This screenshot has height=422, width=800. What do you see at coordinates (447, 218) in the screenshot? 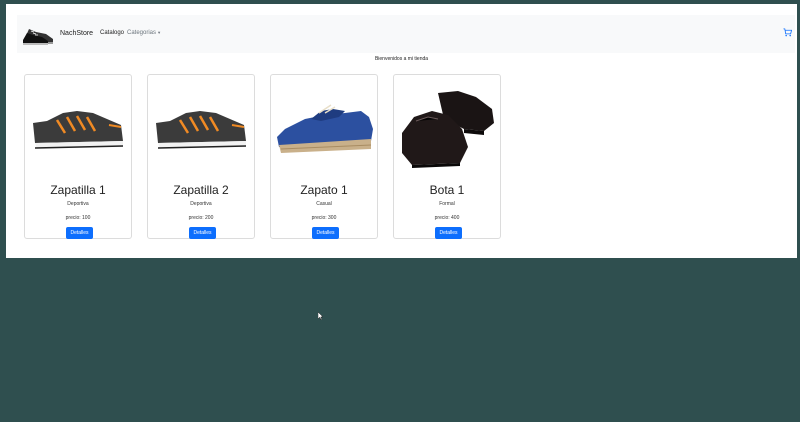
I see `product-price: precio: 400` at bounding box center [447, 218].